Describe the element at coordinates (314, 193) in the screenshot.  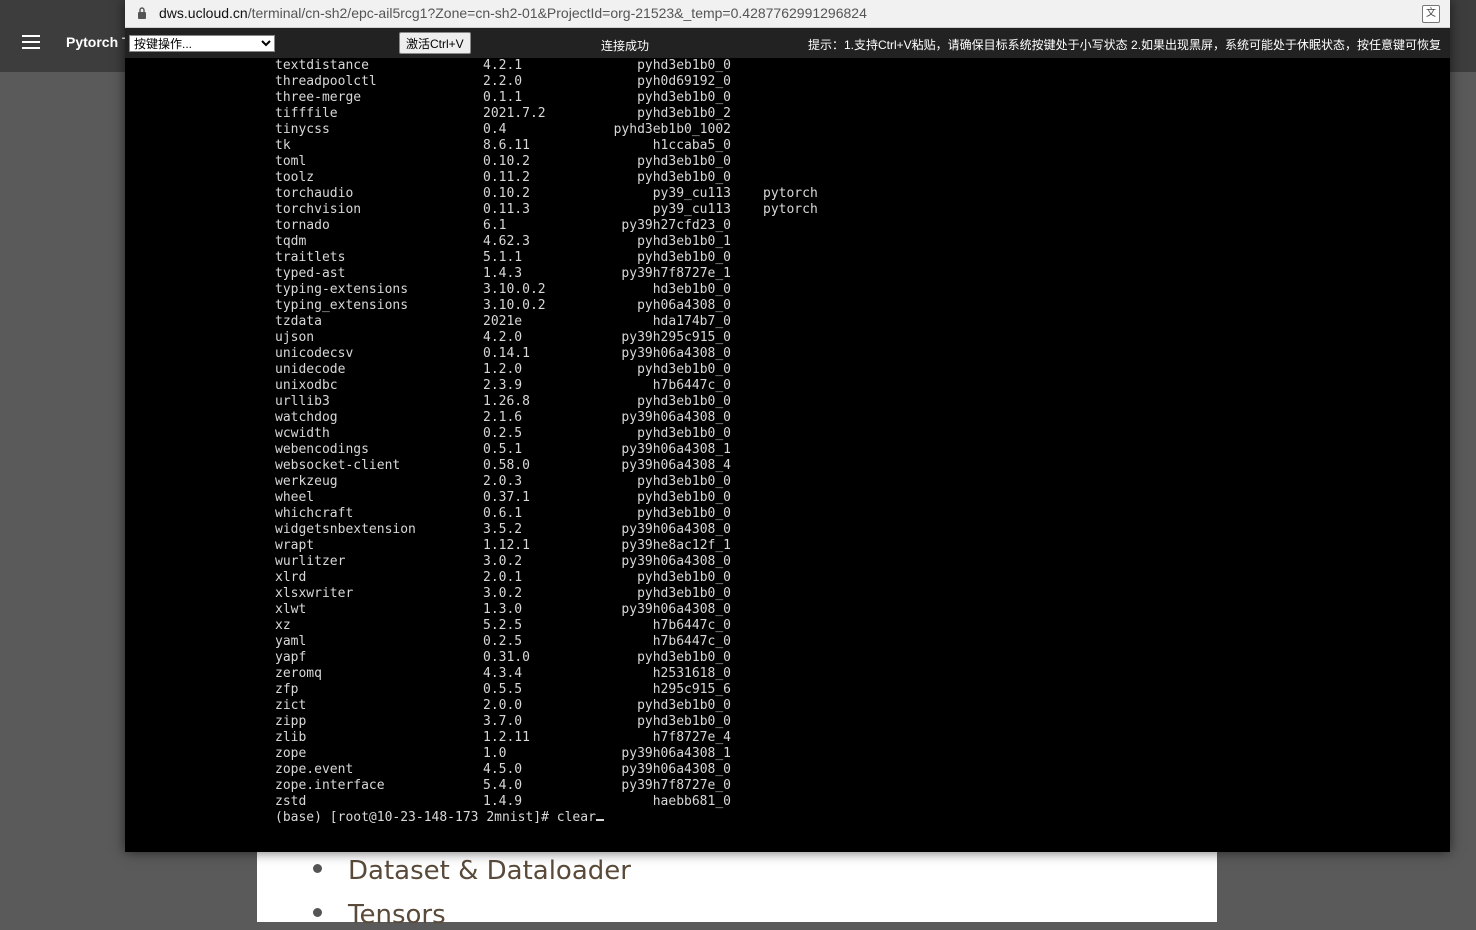
I see `package-name: torchaudio` at that location.